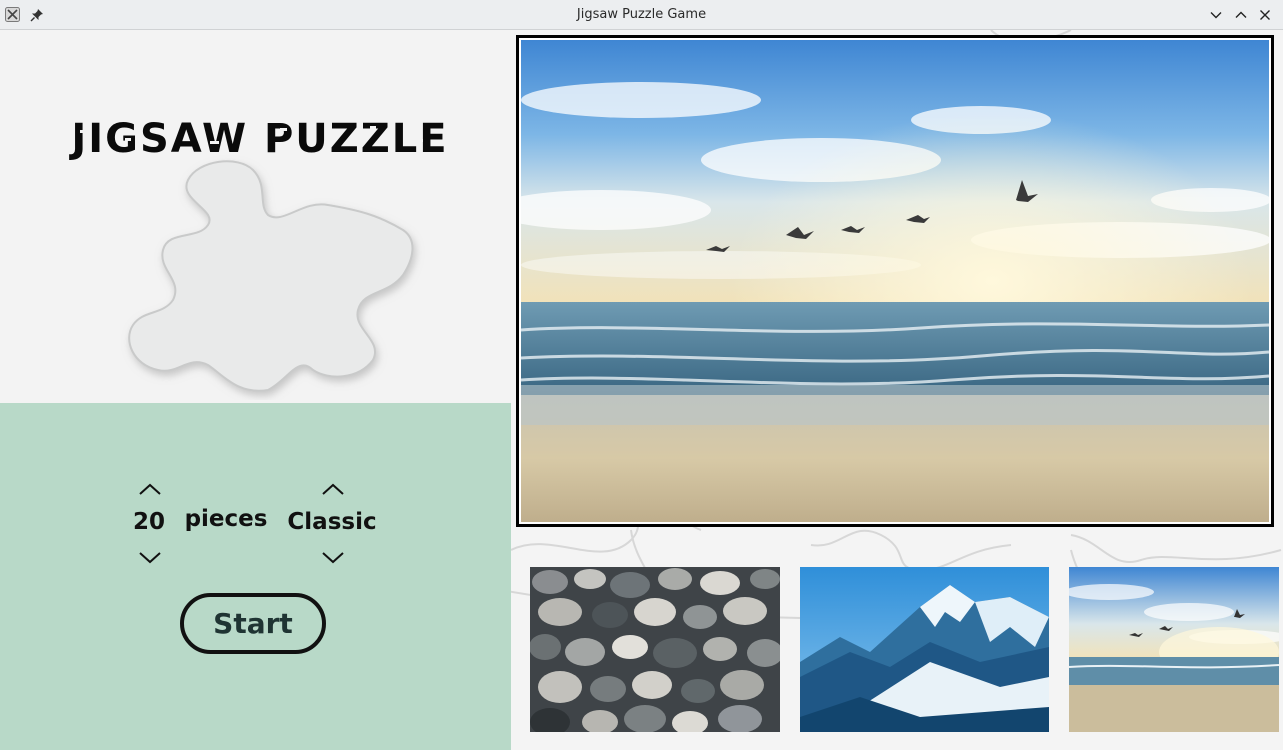 The width and height of the screenshot is (1283, 750). I want to click on mountains-image, so click(924, 649).